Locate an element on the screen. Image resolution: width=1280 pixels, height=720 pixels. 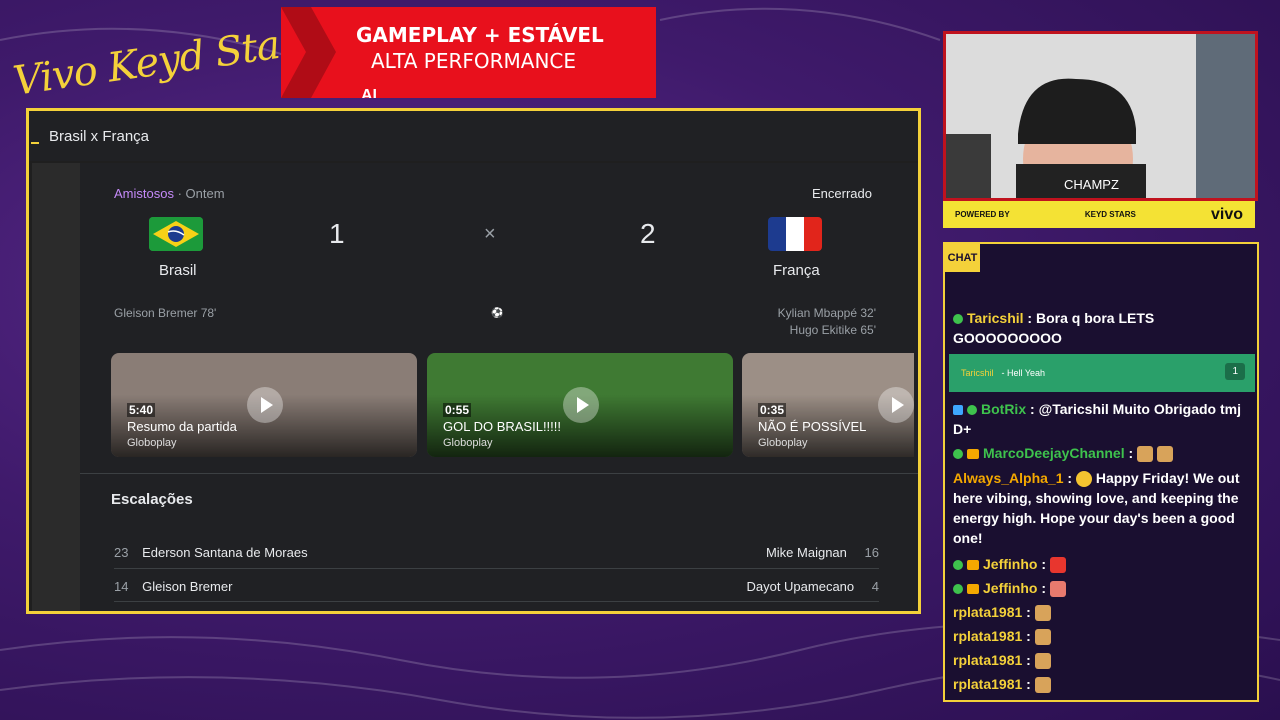
video-card: 0:35 NÃO É POSSÍVEL Globoplay is located at coordinates (828, 405).